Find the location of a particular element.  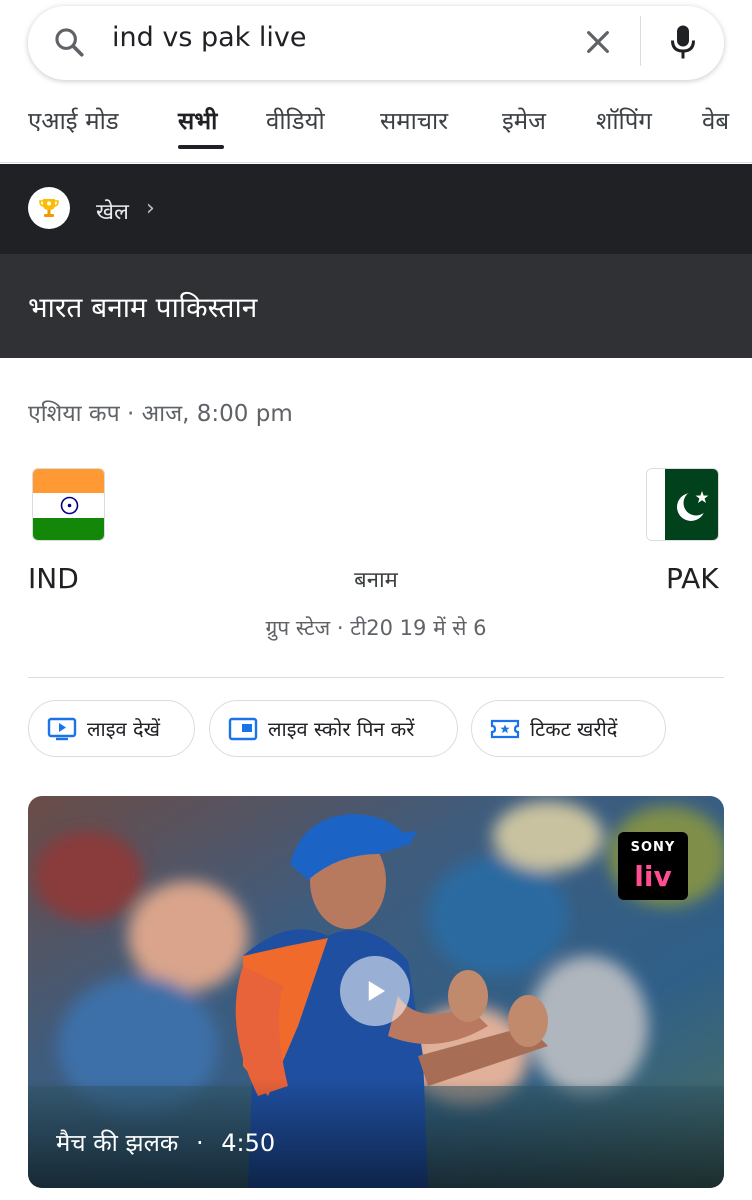

pin-score-icon is located at coordinates (243, 728).